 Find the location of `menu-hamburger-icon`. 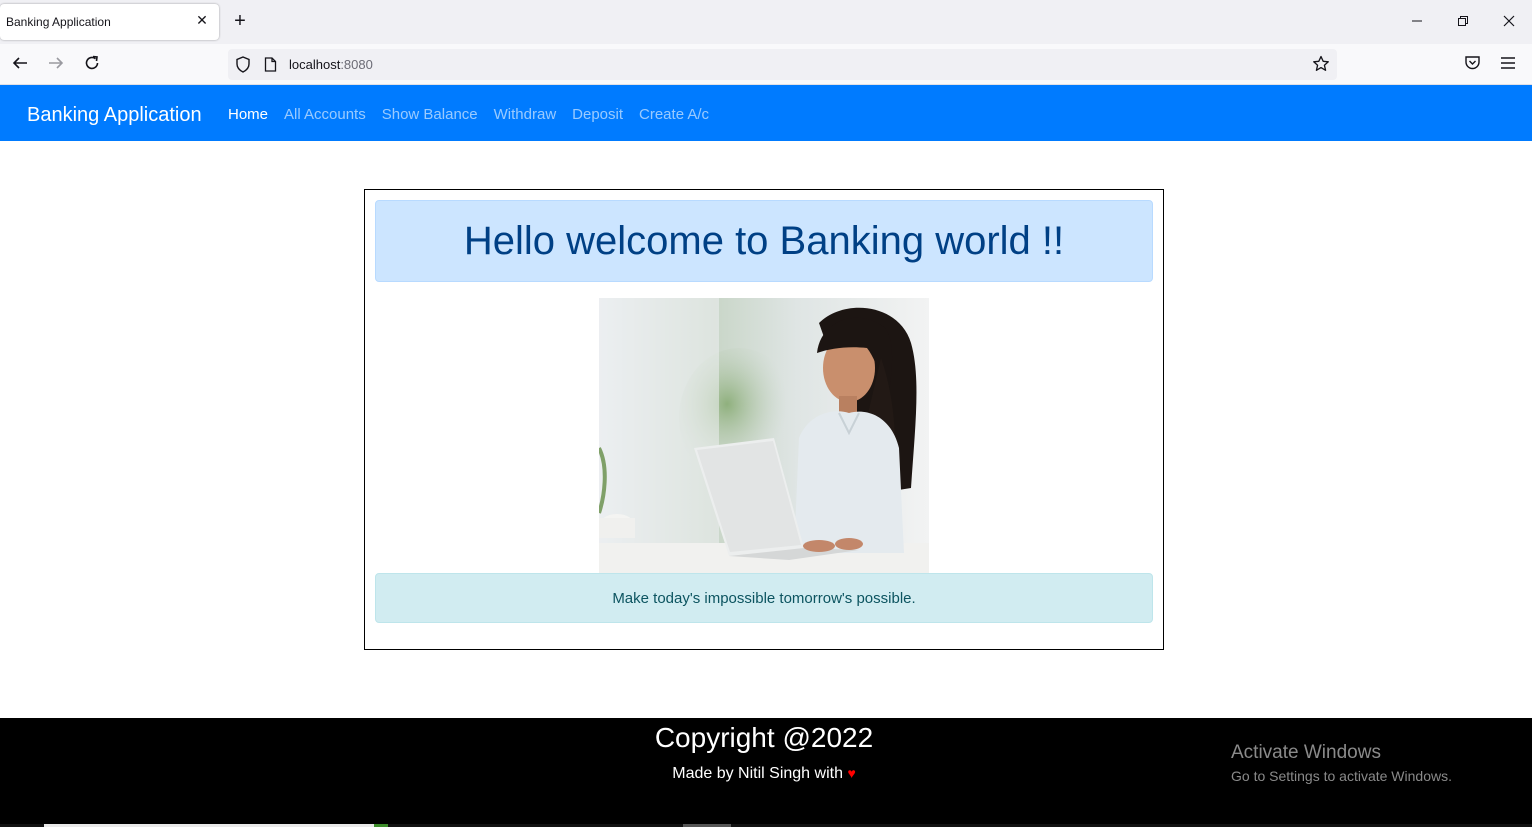

menu-hamburger-icon is located at coordinates (1508, 64).